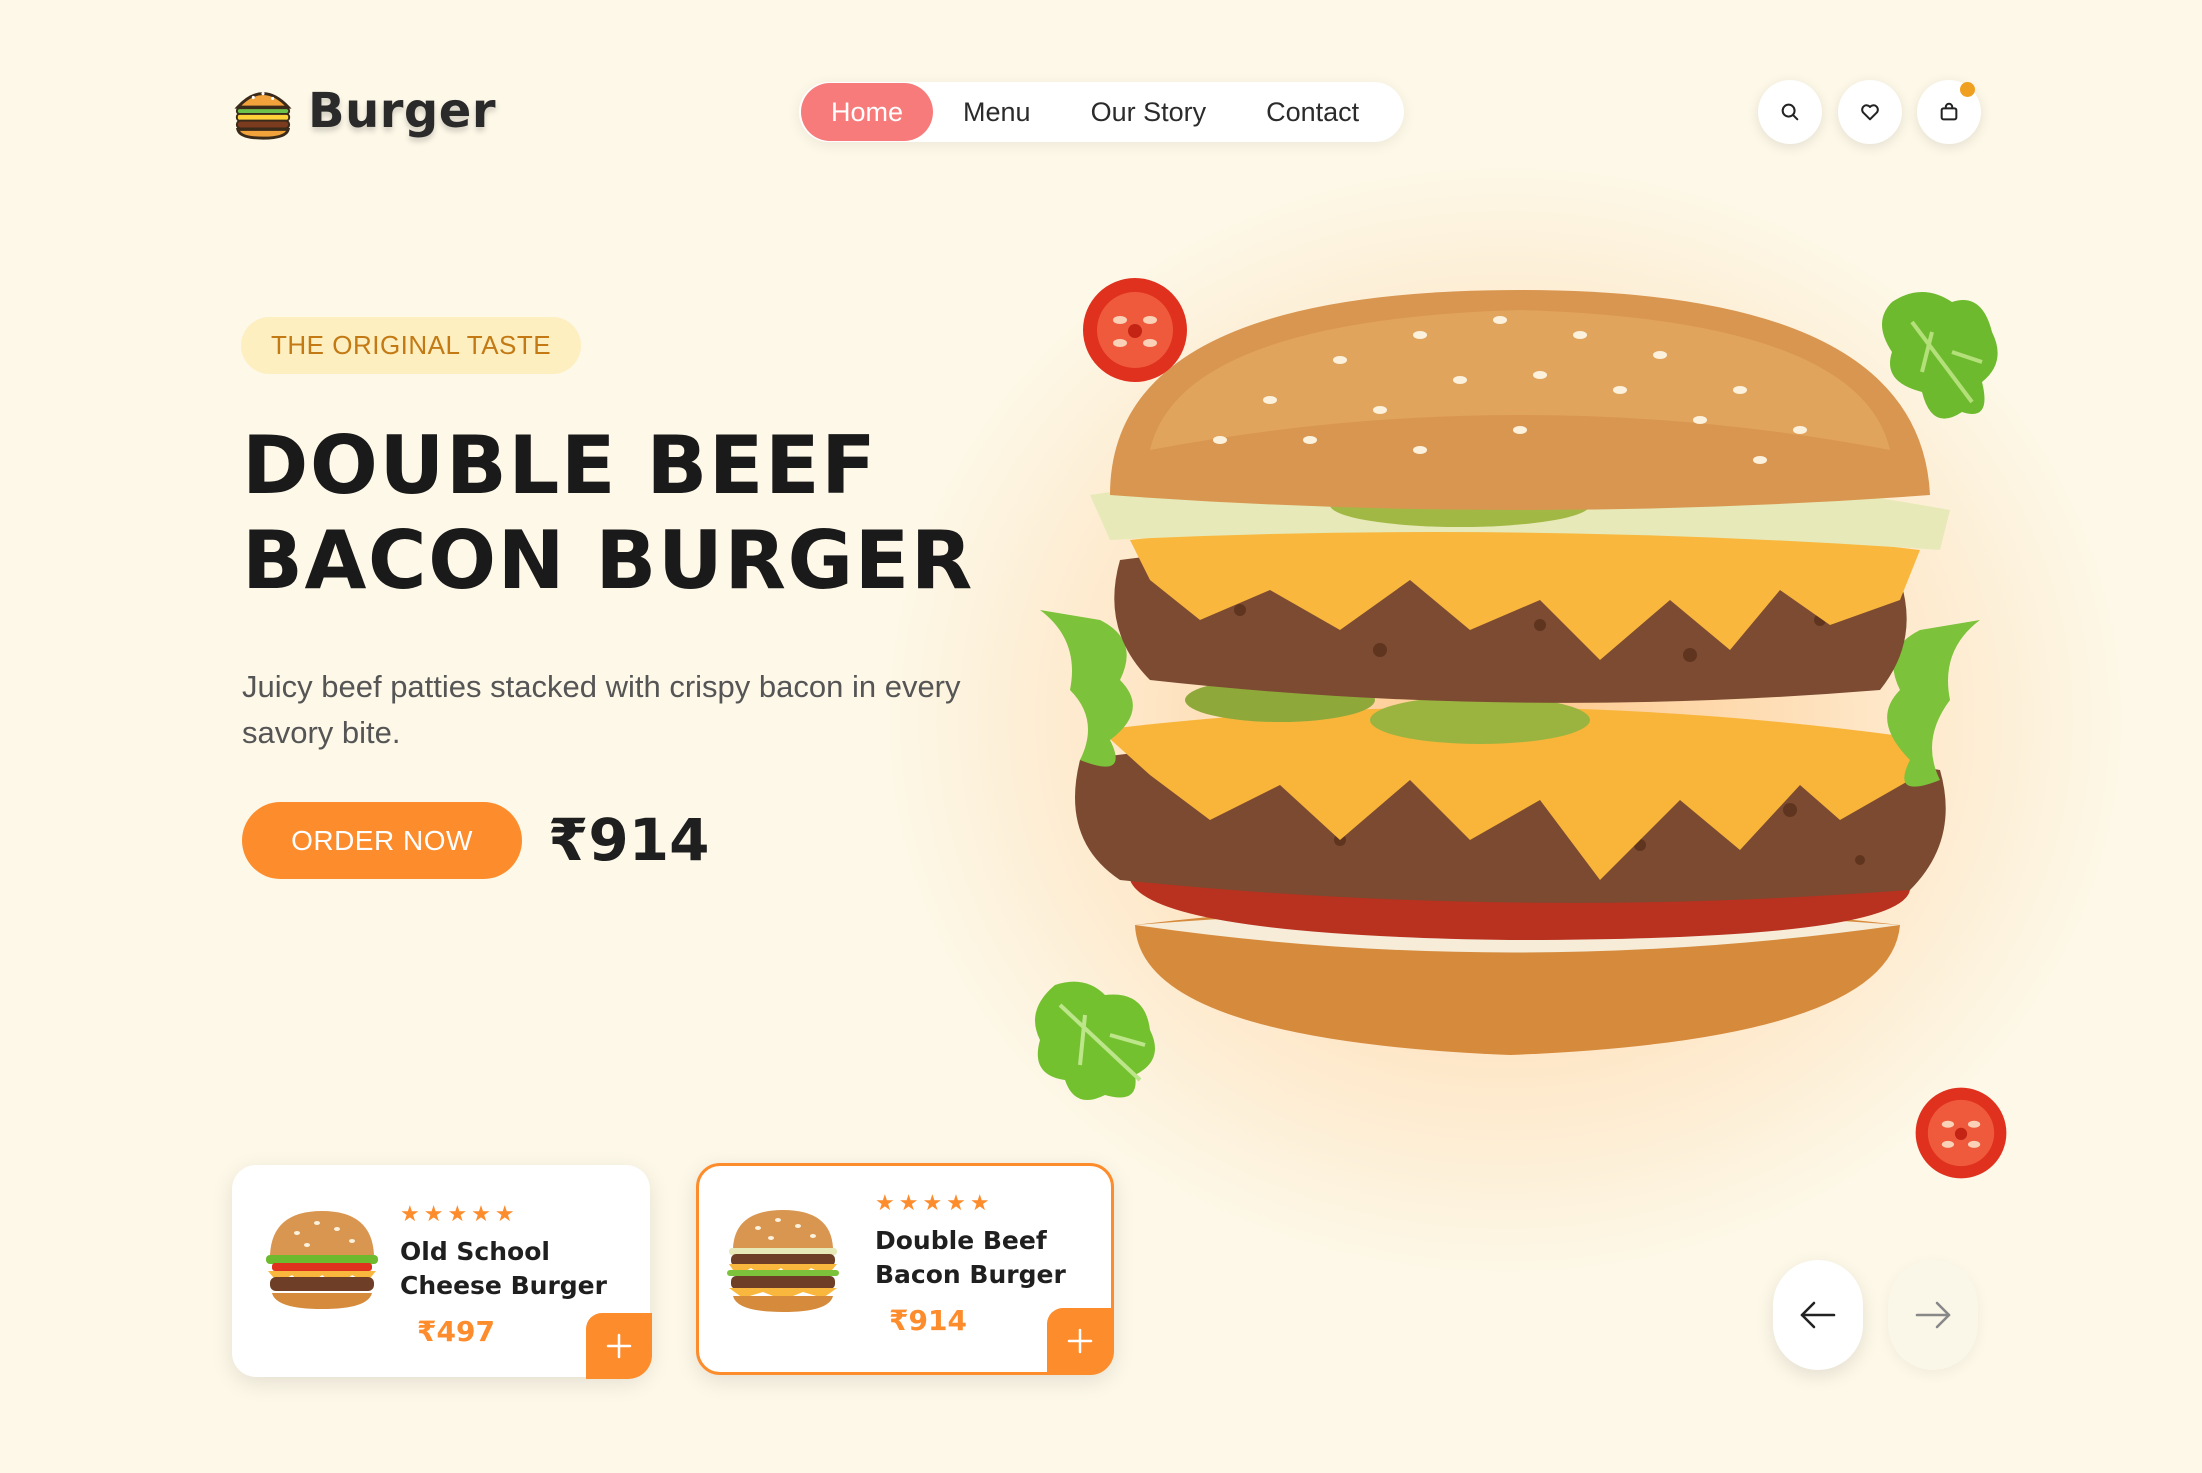 The width and height of the screenshot is (2202, 1473). Describe the element at coordinates (1312, 112) in the screenshot. I see `nav-item-contact: Contact` at that location.